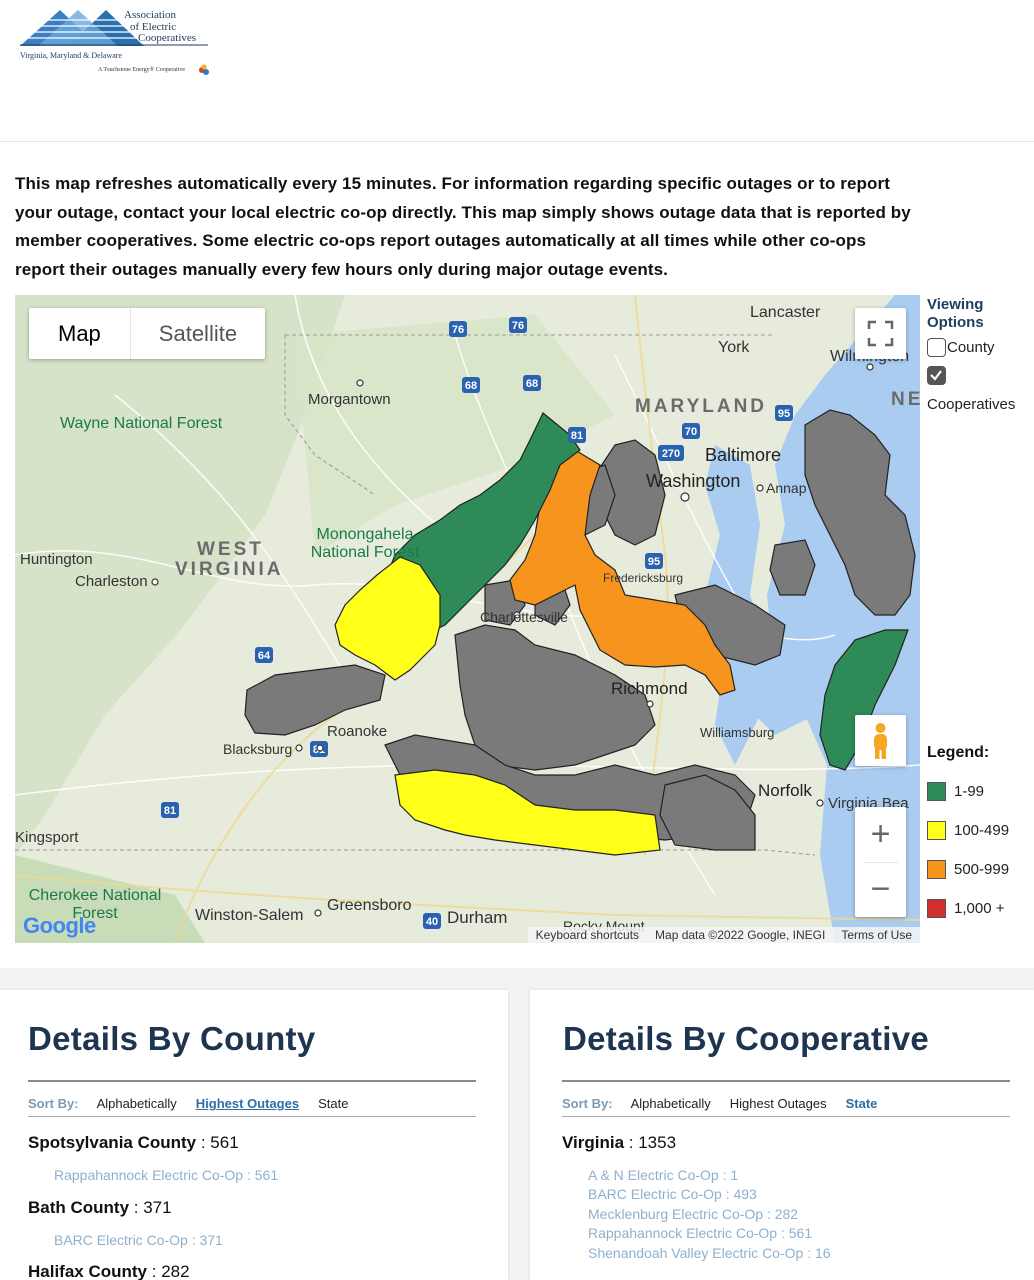  What do you see at coordinates (249, 915) in the screenshot?
I see `map-label-winston-salem: Winston-Salem` at bounding box center [249, 915].